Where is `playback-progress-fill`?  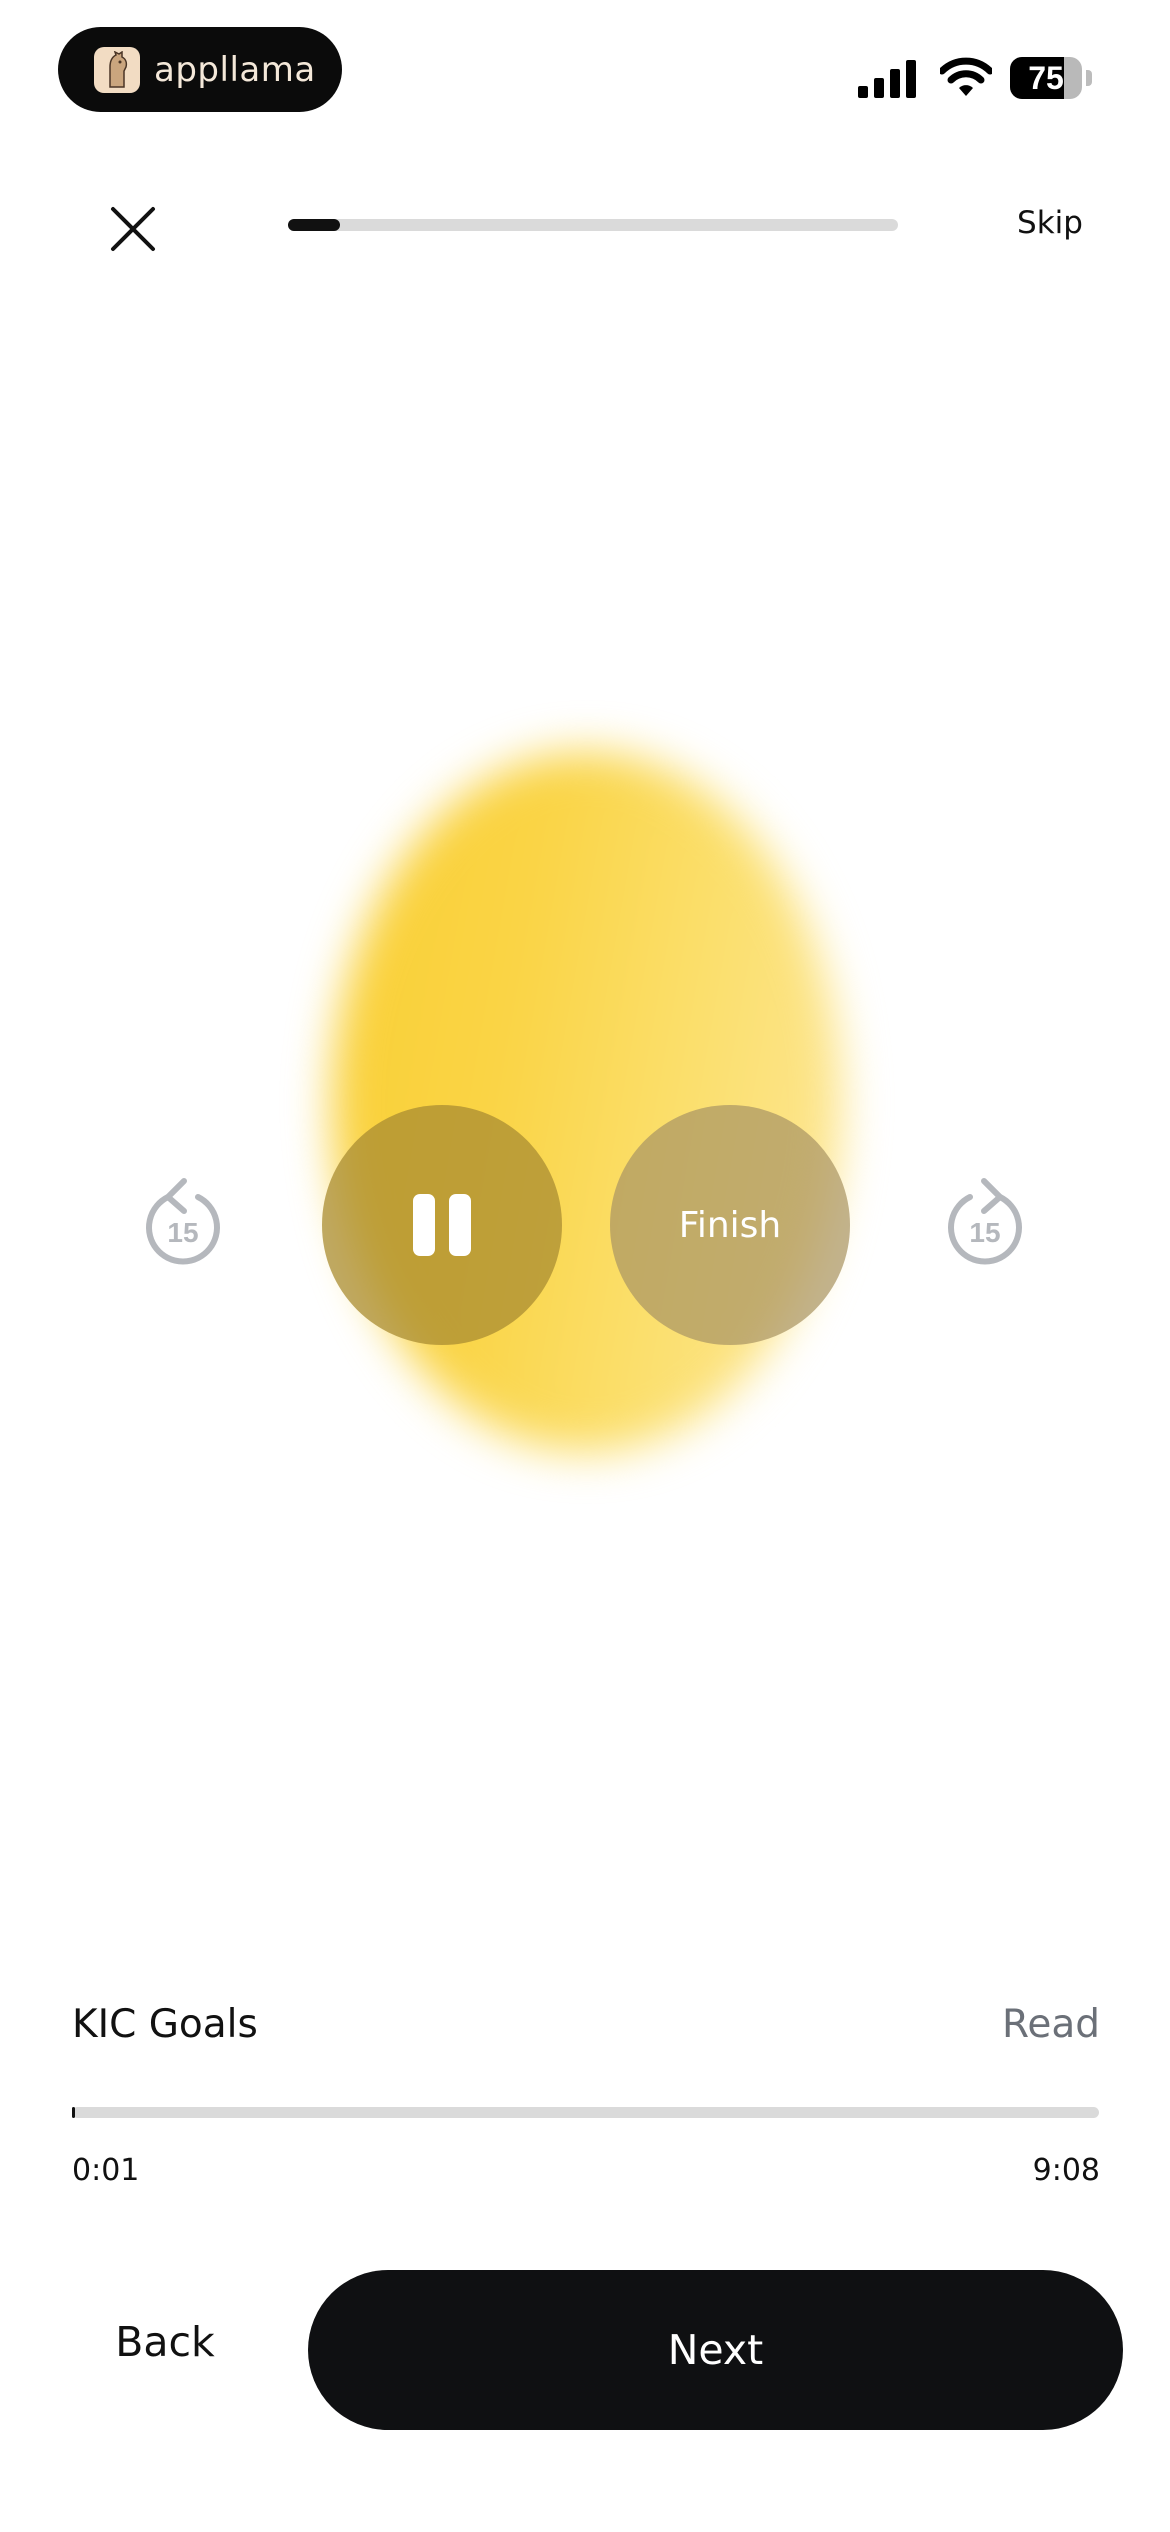
playback-progress-fill is located at coordinates (74, 2112).